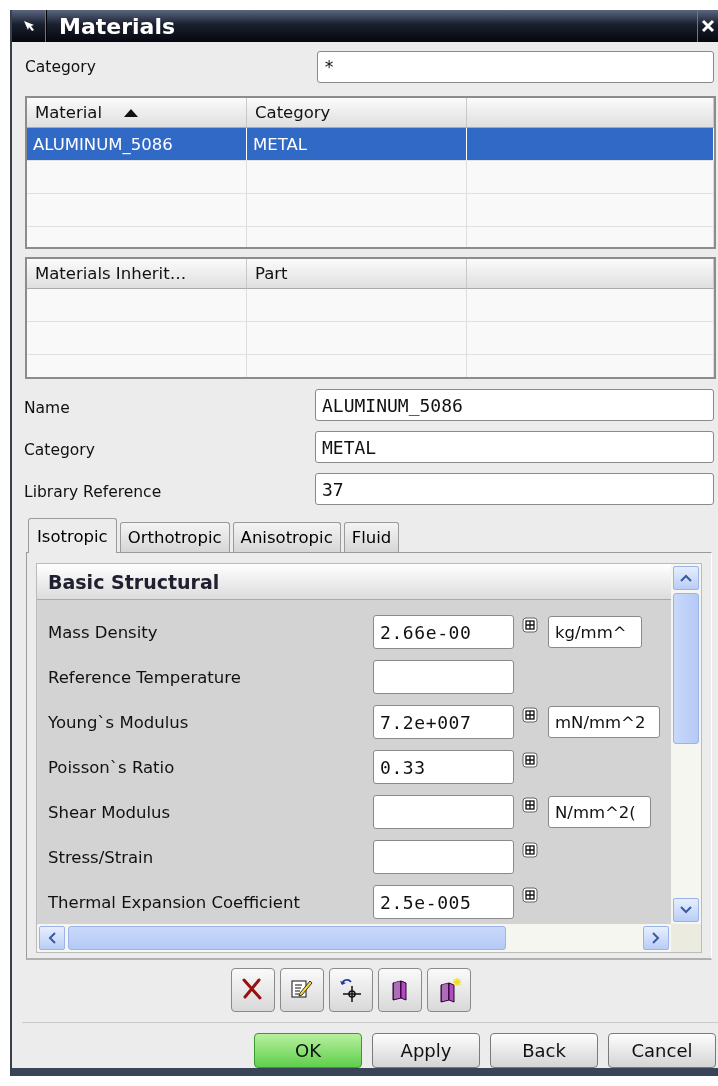 Image resolution: width=718 pixels, height=1086 pixels. Describe the element at coordinates (443, 767) in the screenshot. I see `value-field: 0.33` at that location.